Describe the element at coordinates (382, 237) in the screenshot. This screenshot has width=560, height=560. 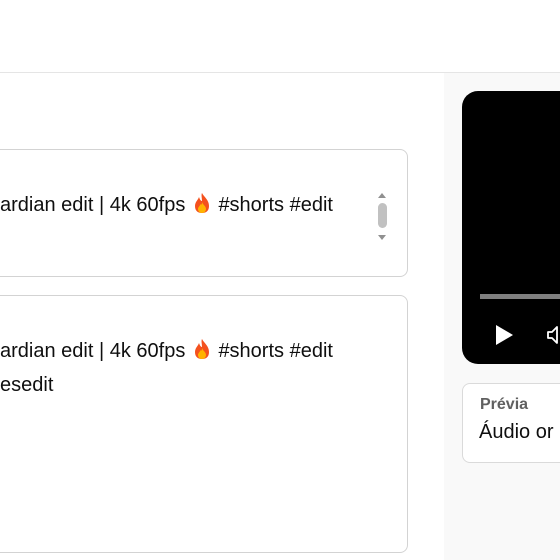
I see `scroll-down-arrow-icon` at that location.